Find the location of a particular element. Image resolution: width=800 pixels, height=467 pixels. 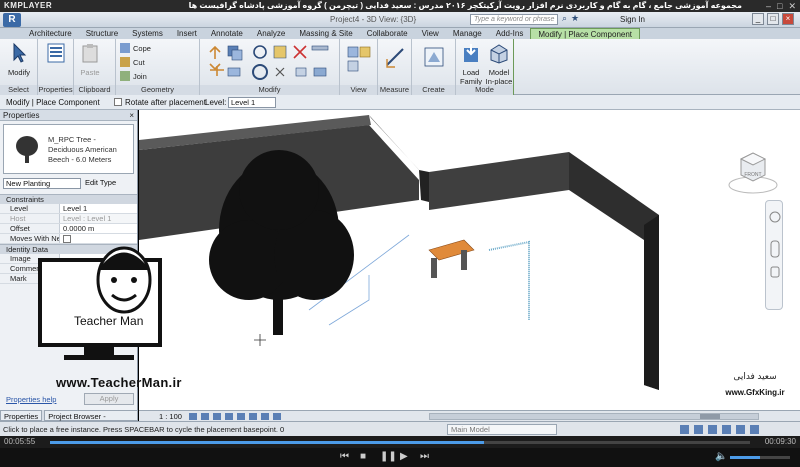

volume-icon: 🔈 is located at coordinates (721, 456).